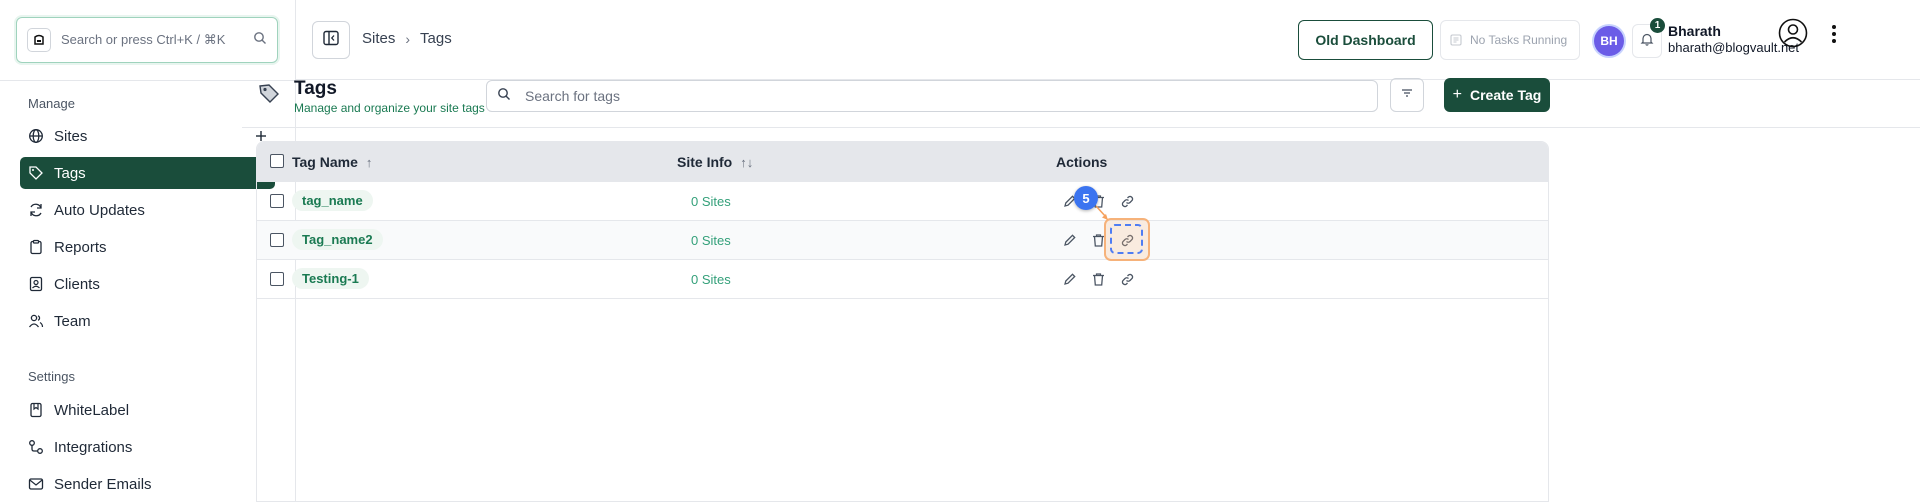  Describe the element at coordinates (1086, 198) in the screenshot. I see `step-badge: 5` at that location.